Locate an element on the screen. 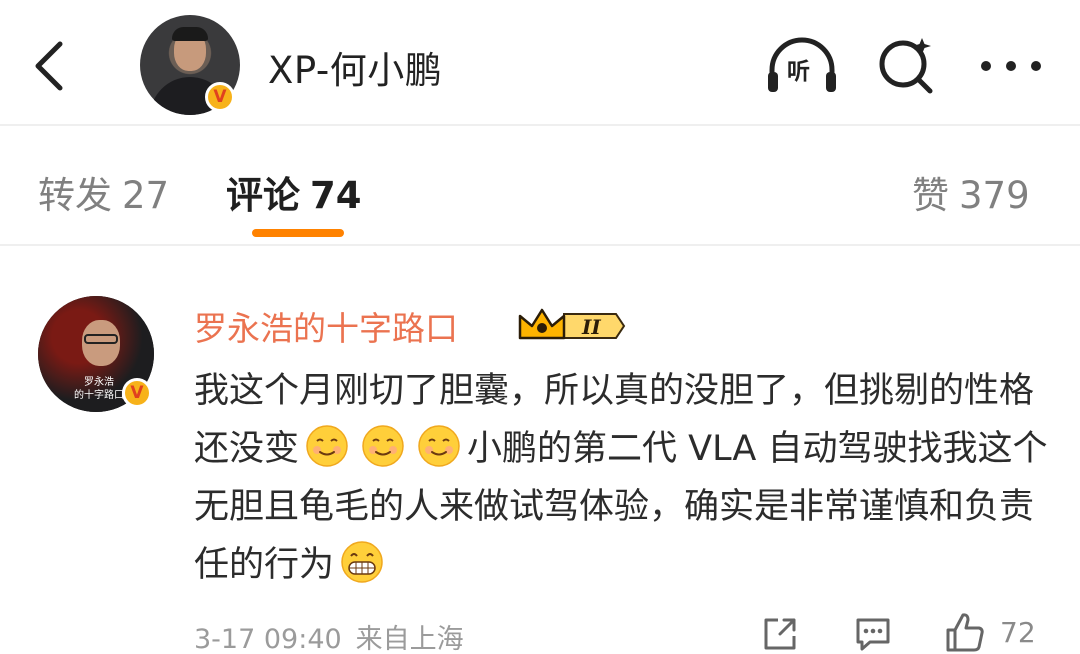  crown-level-icon: II is located at coordinates (572, 324).